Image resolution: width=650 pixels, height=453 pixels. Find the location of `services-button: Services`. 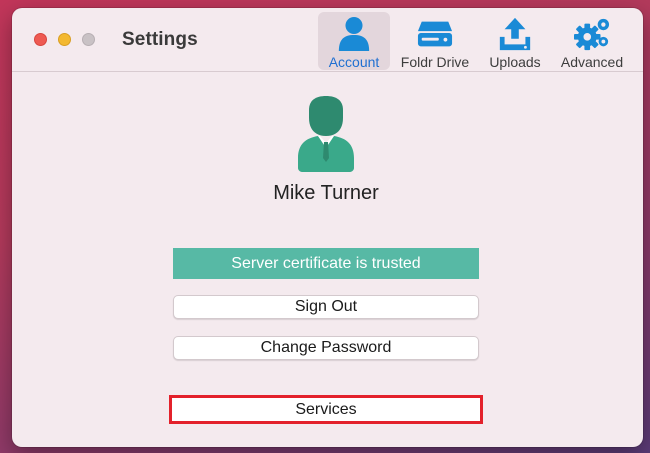

services-button: Services is located at coordinates (326, 409).